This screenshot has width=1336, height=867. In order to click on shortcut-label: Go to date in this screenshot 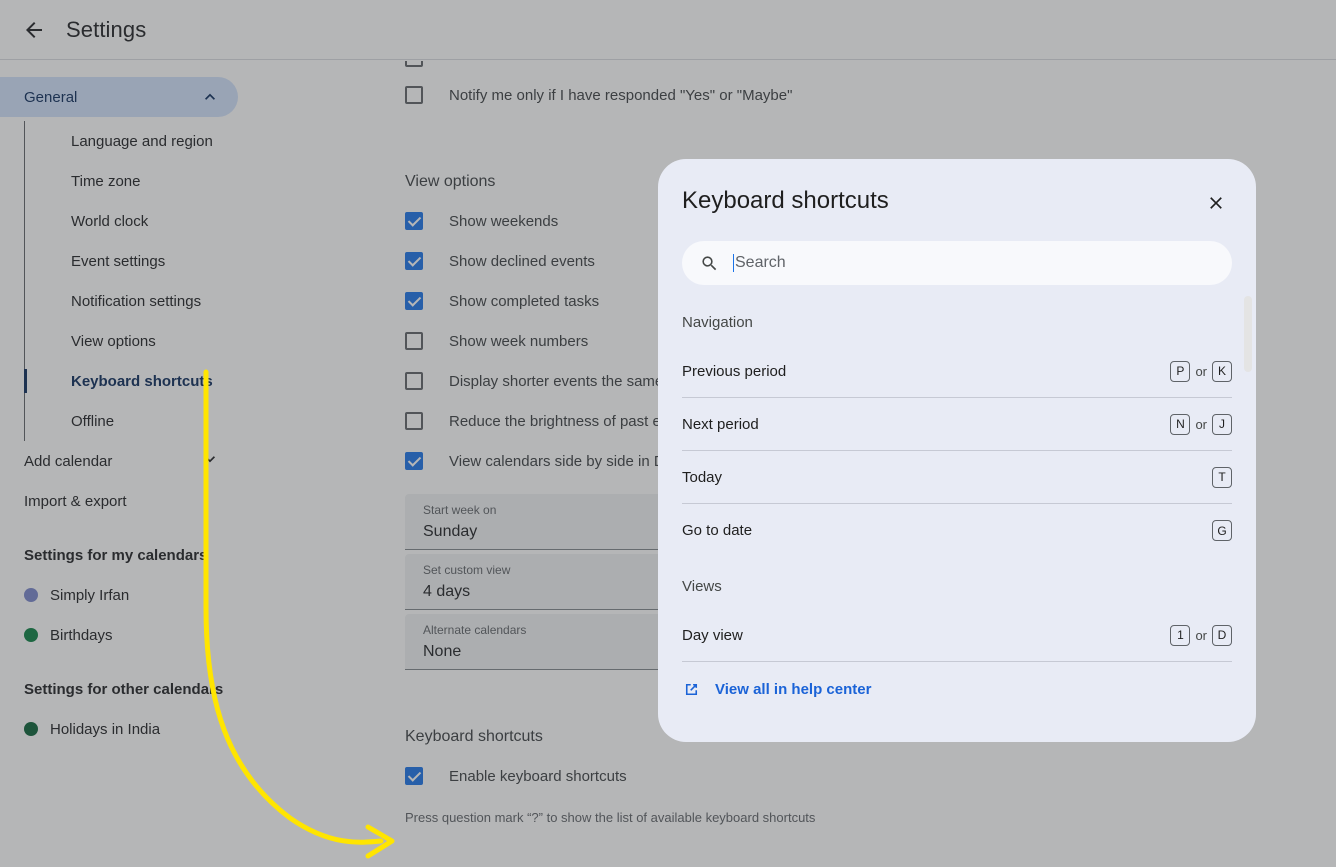, I will do `click(717, 530)`.